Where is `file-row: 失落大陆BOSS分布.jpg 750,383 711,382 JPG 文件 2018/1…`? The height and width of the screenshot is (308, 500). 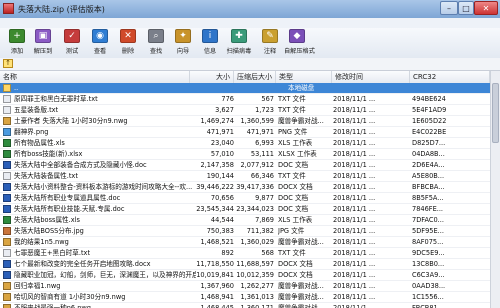
file-row: 失落大陆BOSS分布.jpg 750,383 711,382 JPG 文件 2018/1… is located at coordinates (245, 231).